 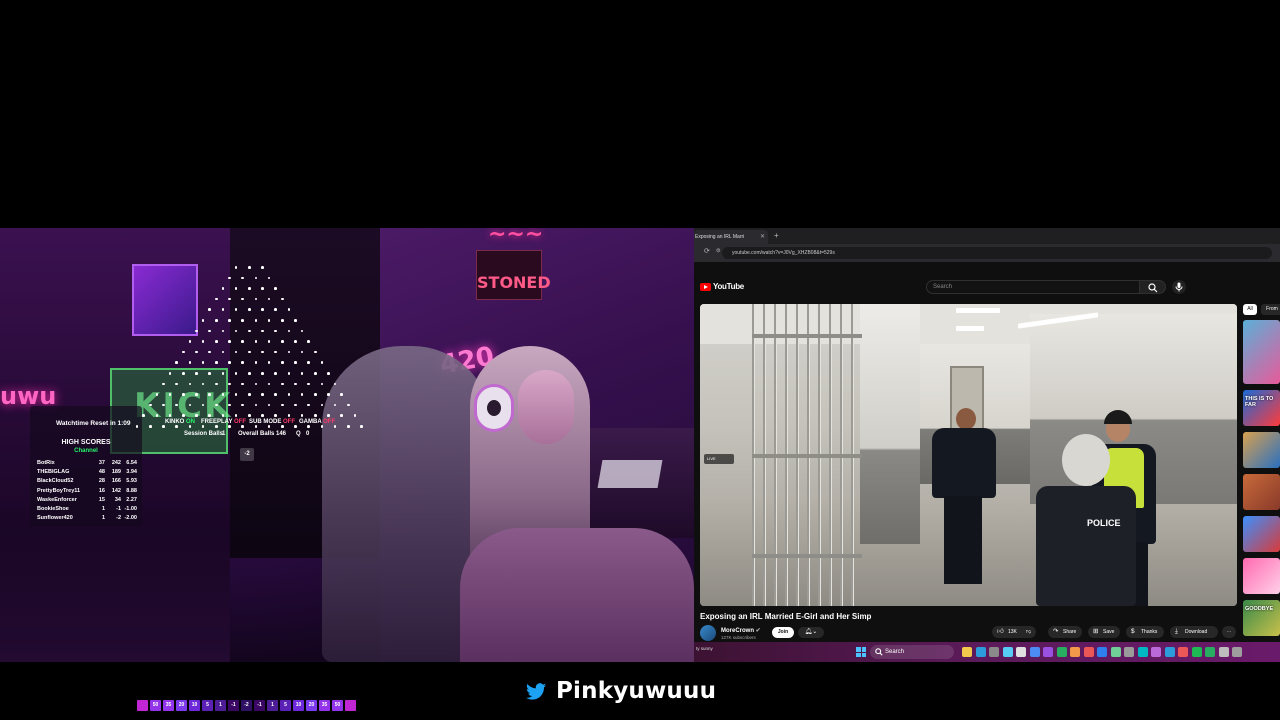 What do you see at coordinates (879, 652) in the screenshot?
I see `search-icon` at bounding box center [879, 652].